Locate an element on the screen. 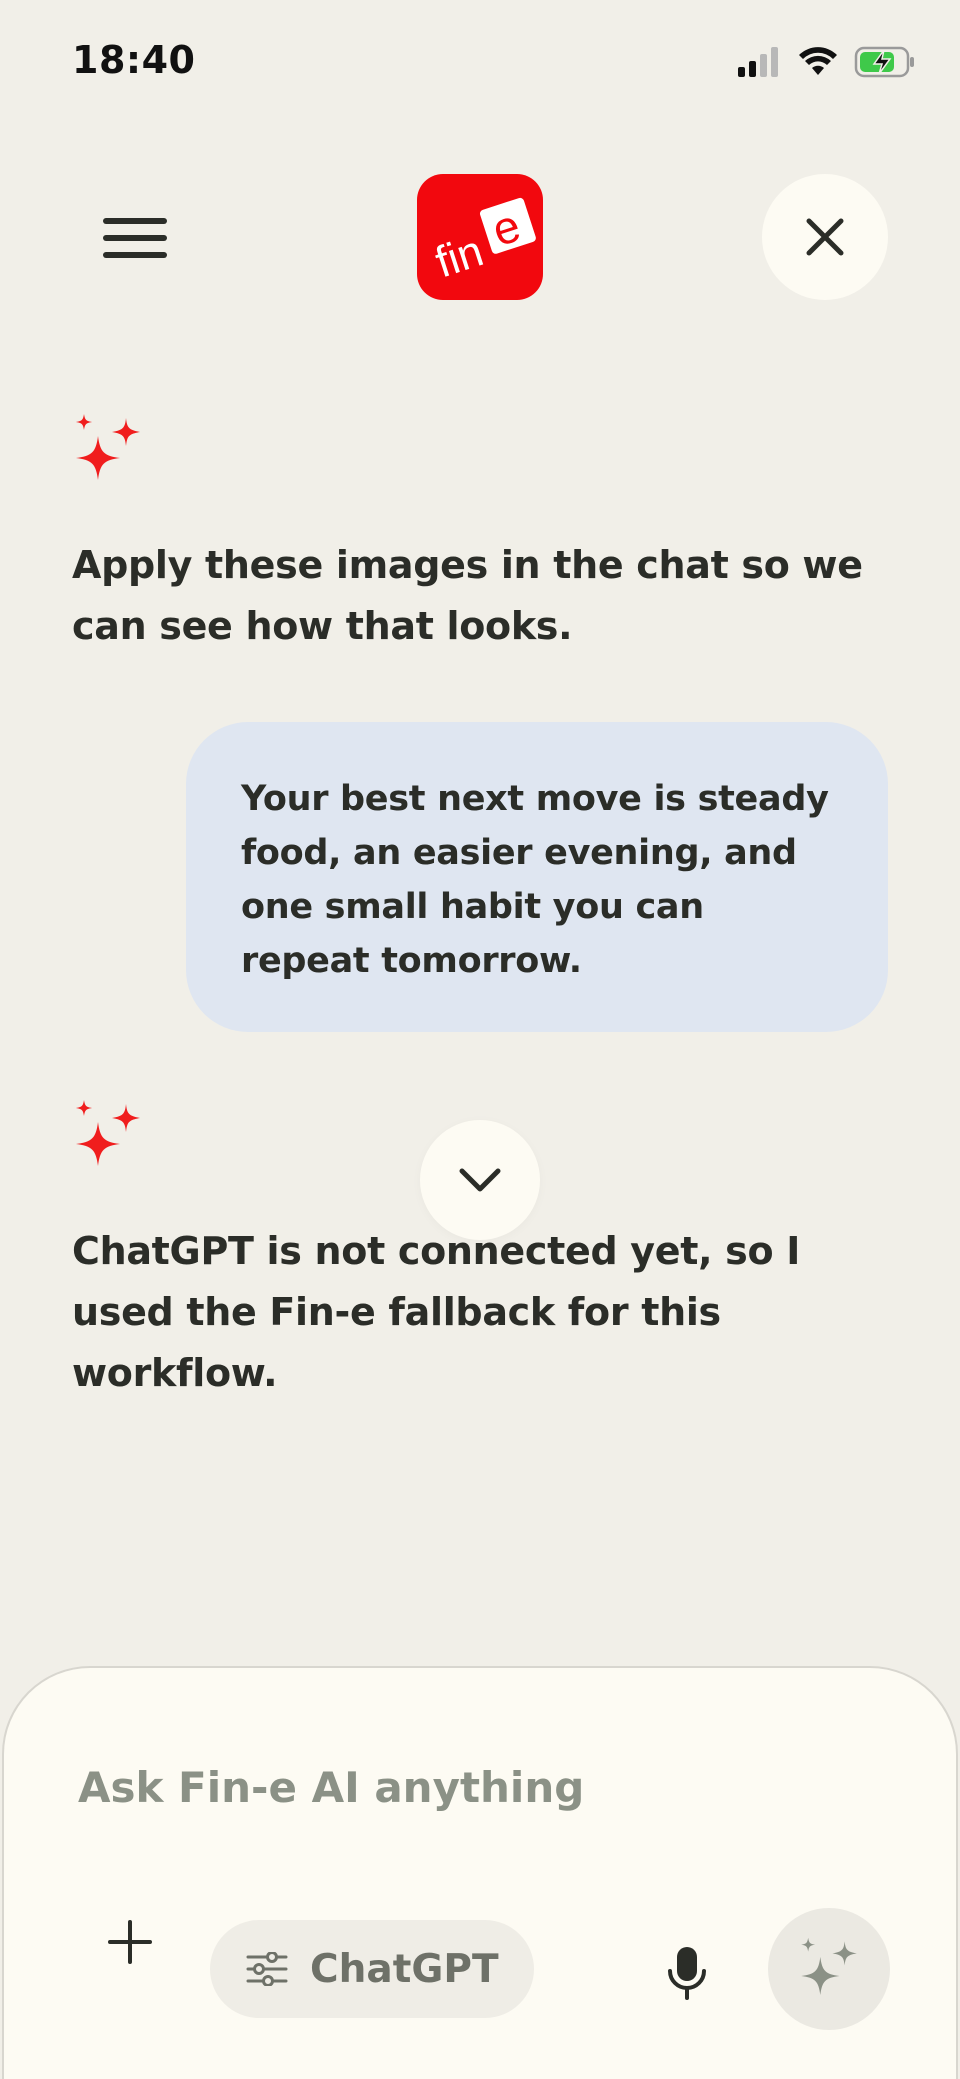  send-button is located at coordinates (829, 1969).